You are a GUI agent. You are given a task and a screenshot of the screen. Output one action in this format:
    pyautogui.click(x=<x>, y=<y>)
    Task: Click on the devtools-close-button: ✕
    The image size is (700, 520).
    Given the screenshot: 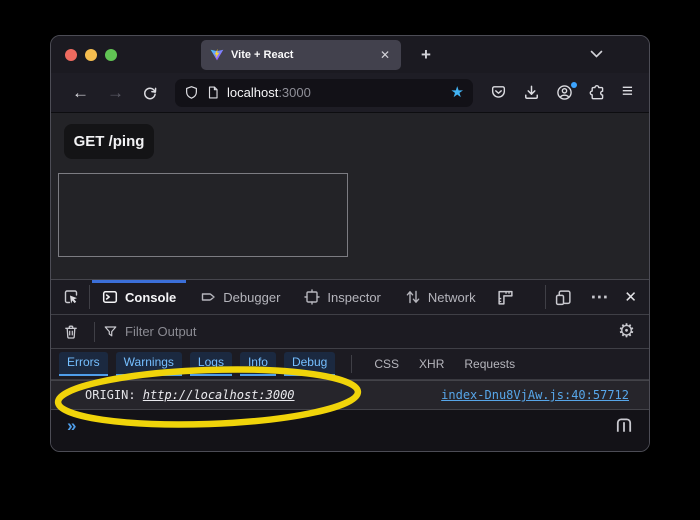 What is the action you would take?
    pyautogui.click(x=633, y=297)
    